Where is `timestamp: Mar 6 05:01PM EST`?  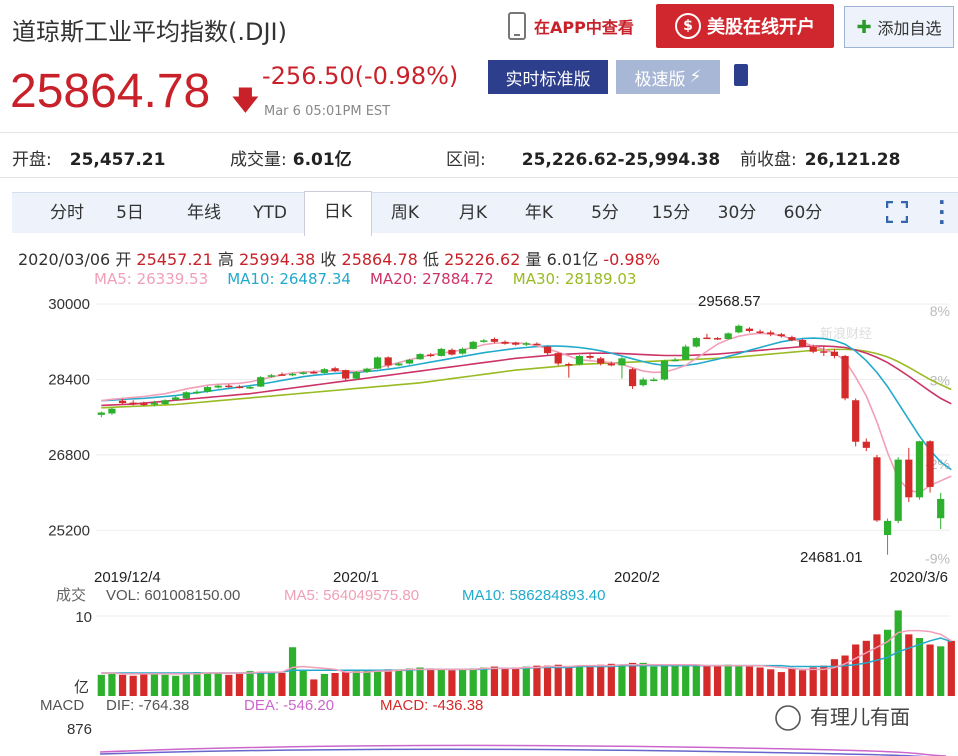
timestamp: Mar 6 05:01PM EST is located at coordinates (327, 111).